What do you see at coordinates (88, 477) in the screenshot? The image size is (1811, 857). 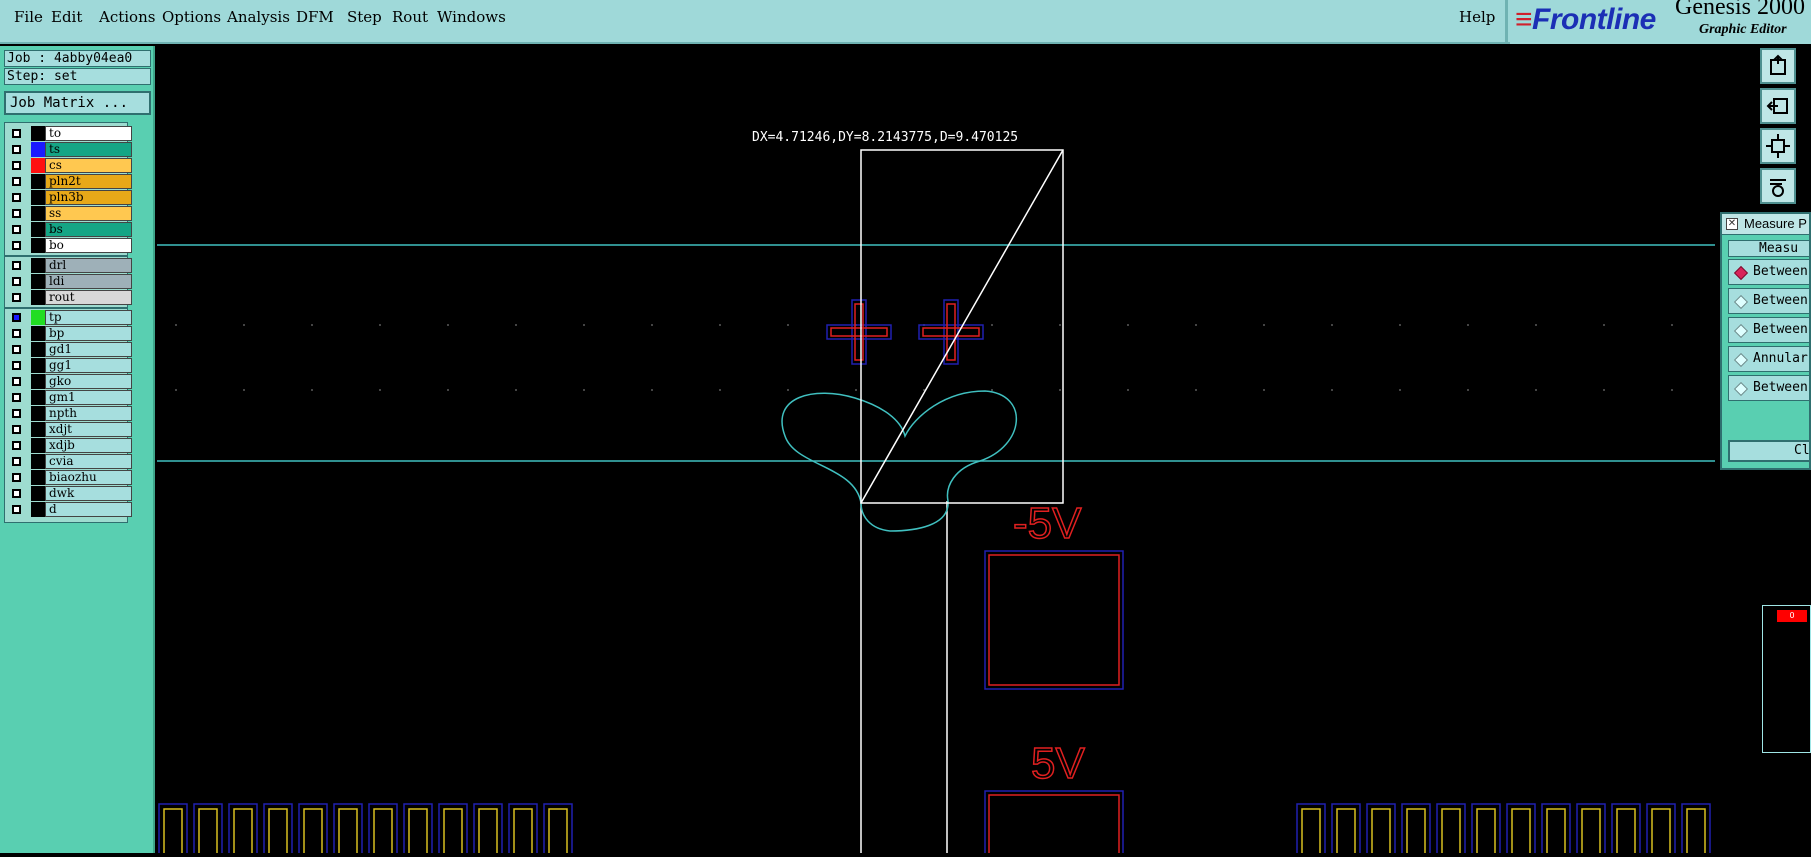 I see `layer-name: biaozhu` at bounding box center [88, 477].